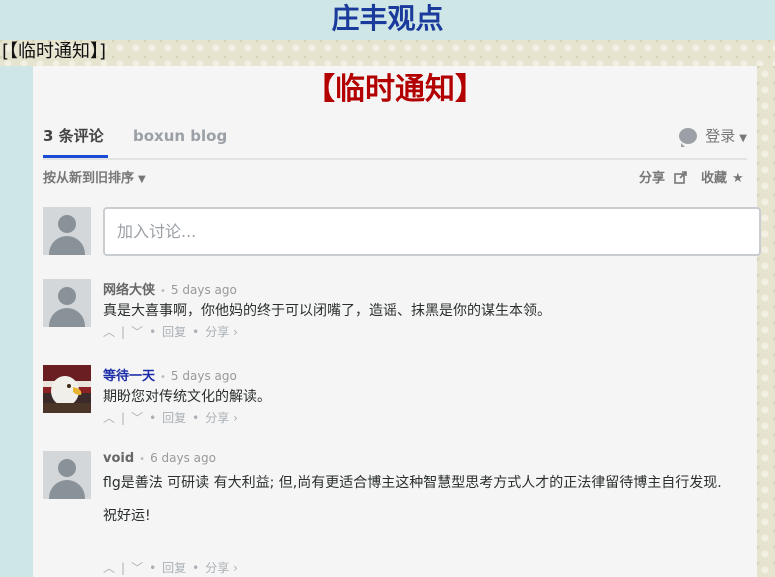  Describe the element at coordinates (118, 458) in the screenshot. I see `comment-author: void` at that location.